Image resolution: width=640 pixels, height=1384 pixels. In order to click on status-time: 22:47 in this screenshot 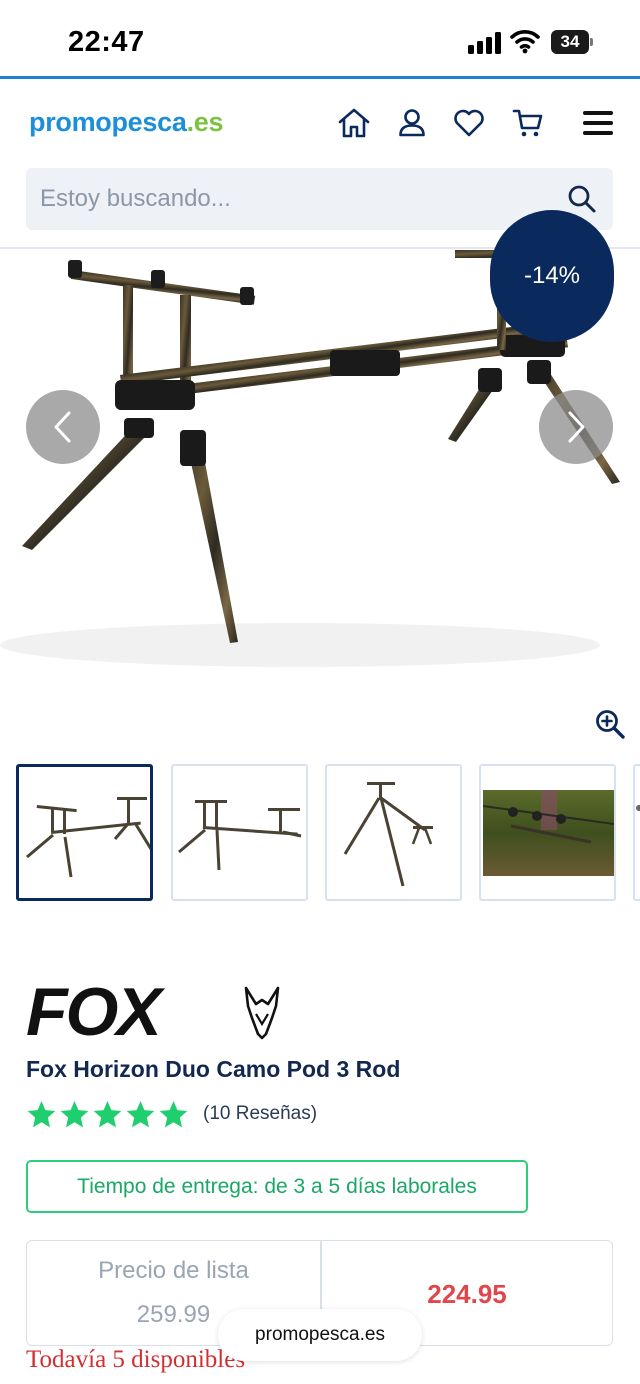, I will do `click(106, 42)`.